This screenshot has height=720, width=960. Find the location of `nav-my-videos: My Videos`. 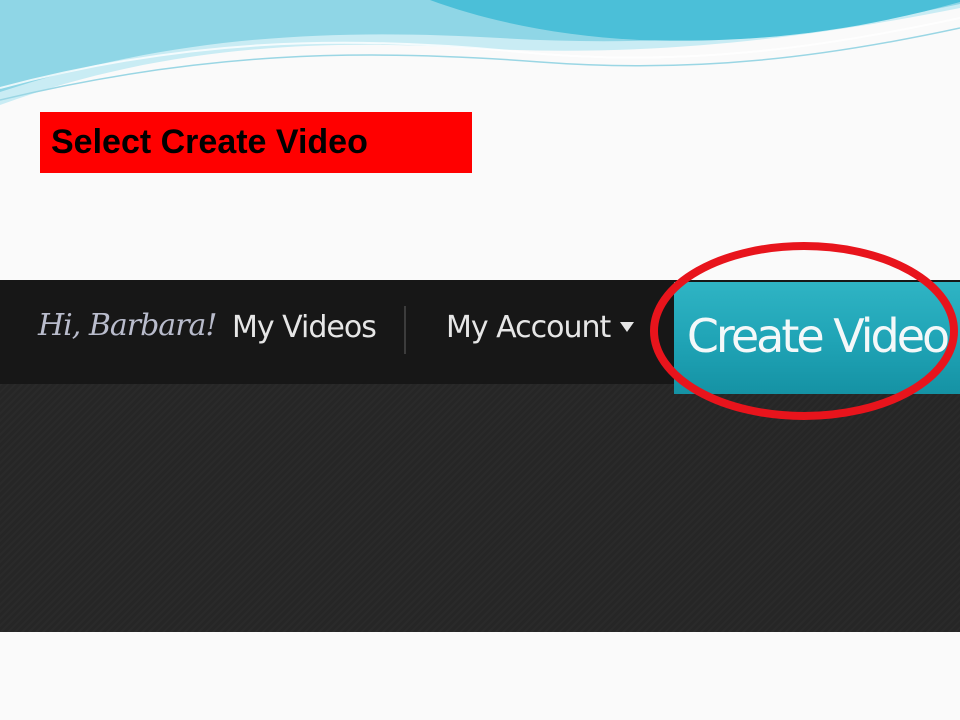

nav-my-videos: My Videos is located at coordinates (304, 327).